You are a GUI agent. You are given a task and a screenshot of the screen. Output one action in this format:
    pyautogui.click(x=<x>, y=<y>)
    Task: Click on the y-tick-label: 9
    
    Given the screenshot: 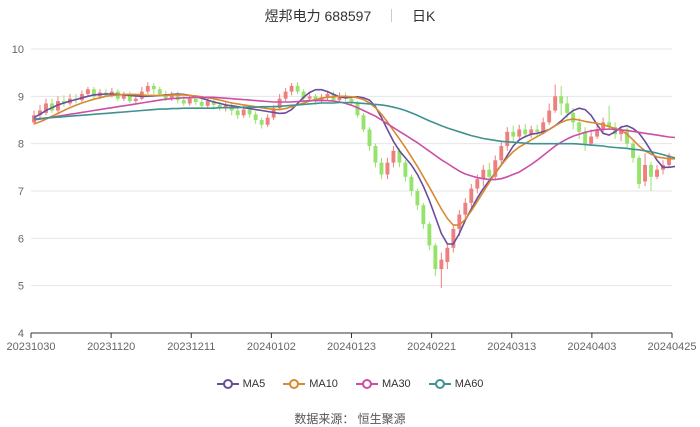 What is the action you would take?
    pyautogui.click(x=21, y=97)
    